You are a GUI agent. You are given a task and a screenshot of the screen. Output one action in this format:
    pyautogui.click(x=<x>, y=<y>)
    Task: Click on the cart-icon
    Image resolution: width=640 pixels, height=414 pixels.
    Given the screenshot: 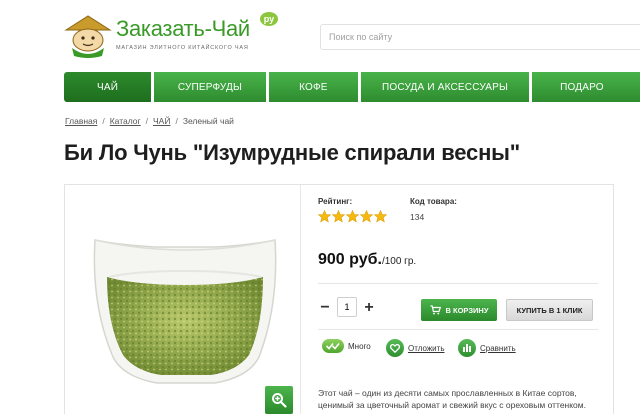 What is the action you would take?
    pyautogui.click(x=435, y=310)
    